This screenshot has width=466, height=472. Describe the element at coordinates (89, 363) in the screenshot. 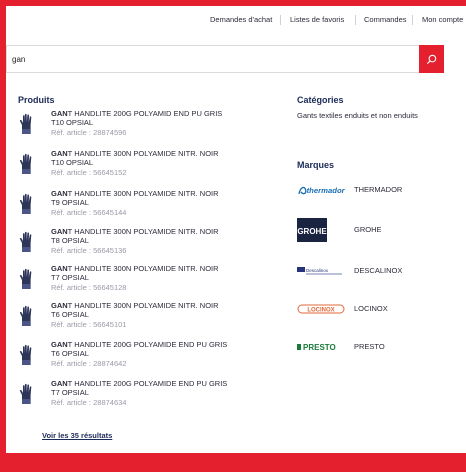

I see `product-ref: Réf. article : 28874642` at that location.